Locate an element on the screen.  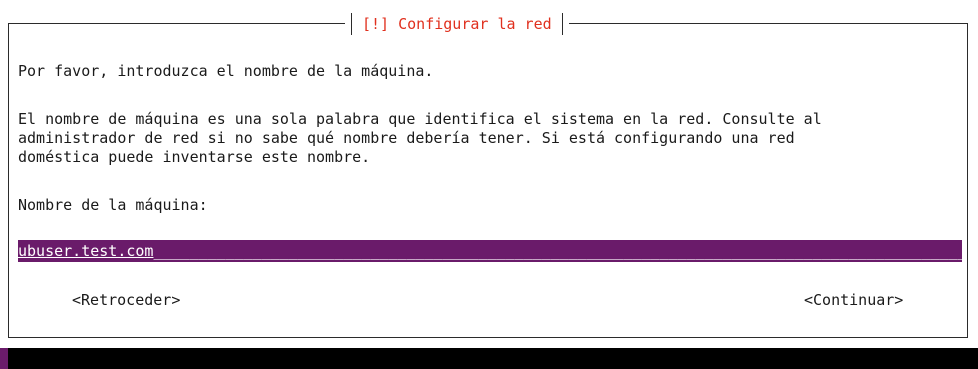
bottom-status-bar is located at coordinates (489, 358).